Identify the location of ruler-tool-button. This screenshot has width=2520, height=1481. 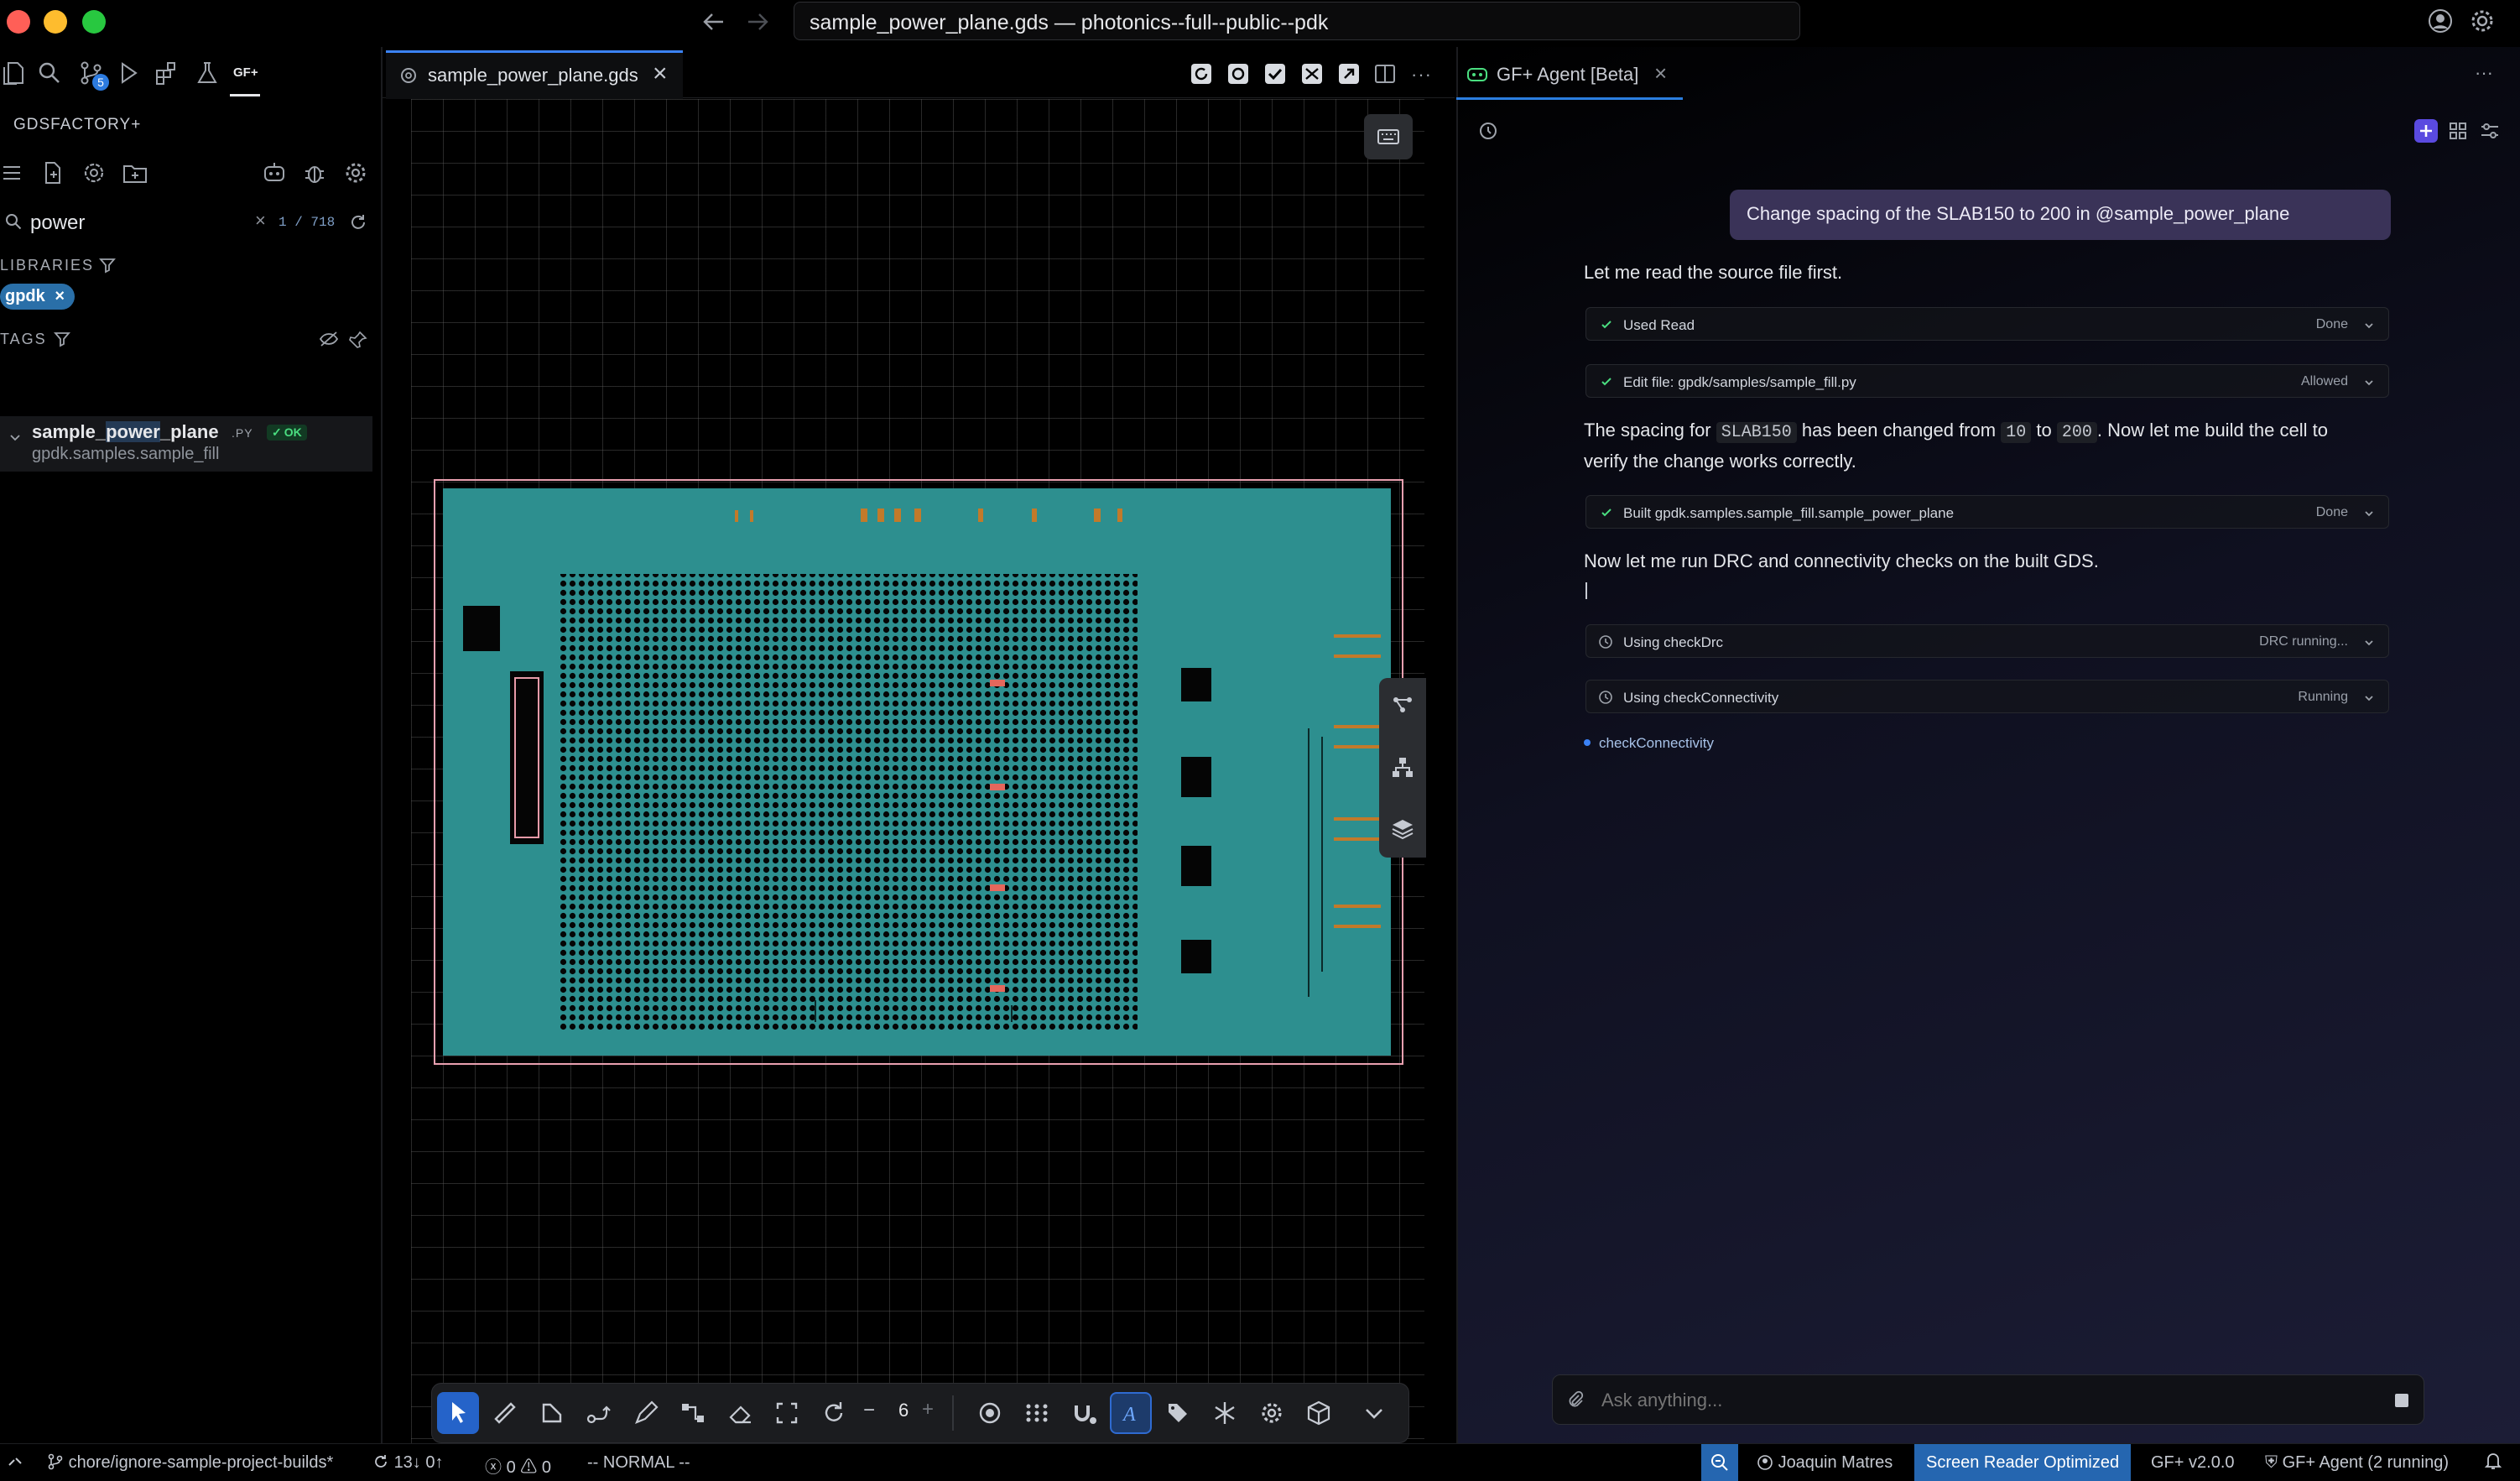
(505, 1413).